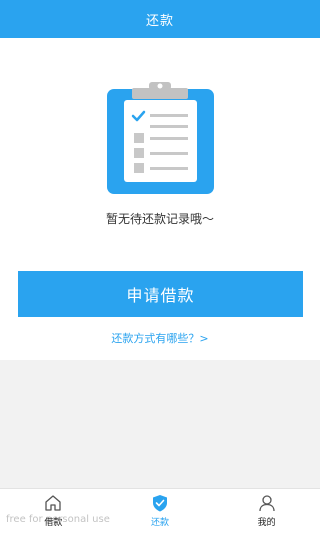 This screenshot has width=320, height=533. I want to click on page-title: 还款, so click(159, 21).